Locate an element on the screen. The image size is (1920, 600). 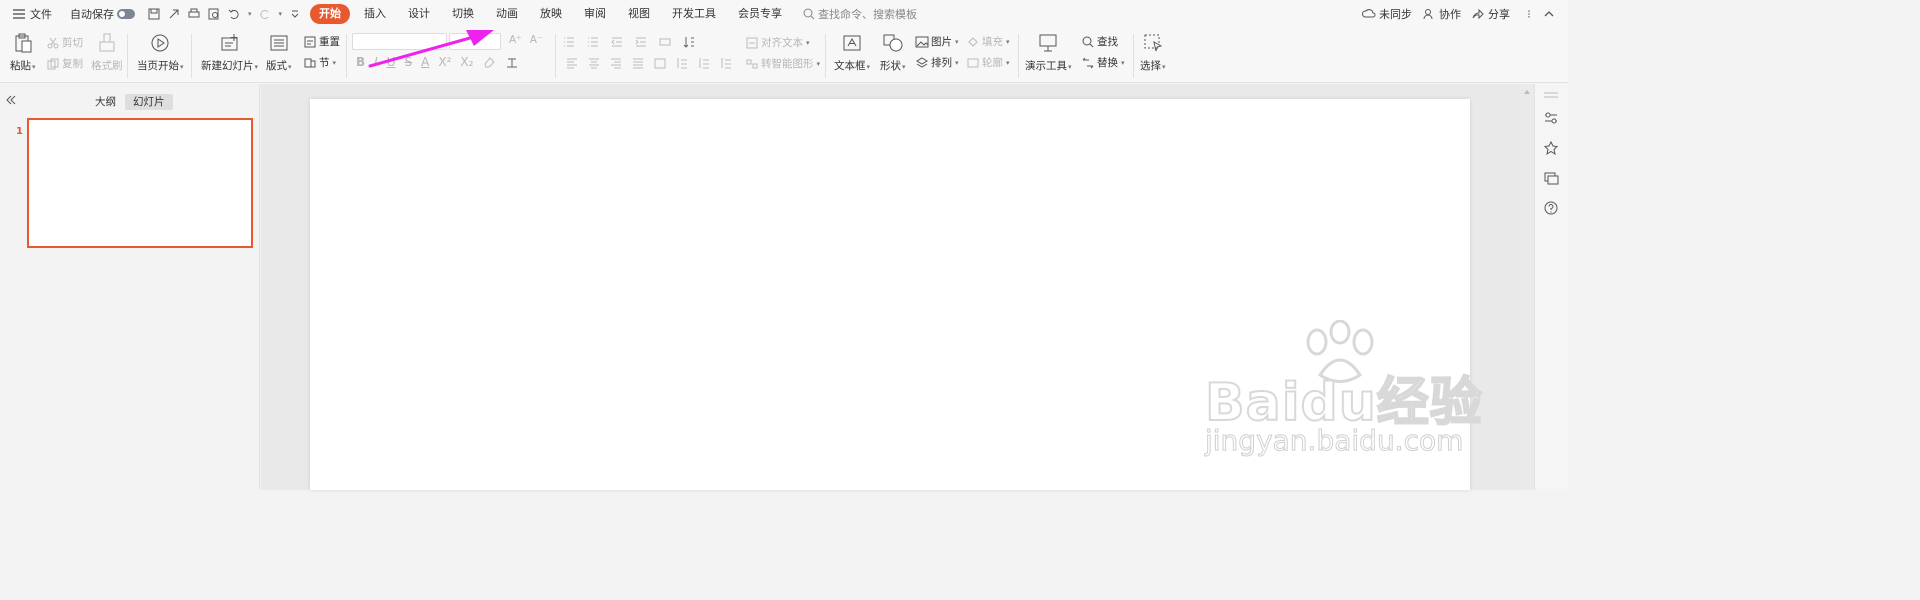
subscript-button: X₂ is located at coordinates (466, 62).